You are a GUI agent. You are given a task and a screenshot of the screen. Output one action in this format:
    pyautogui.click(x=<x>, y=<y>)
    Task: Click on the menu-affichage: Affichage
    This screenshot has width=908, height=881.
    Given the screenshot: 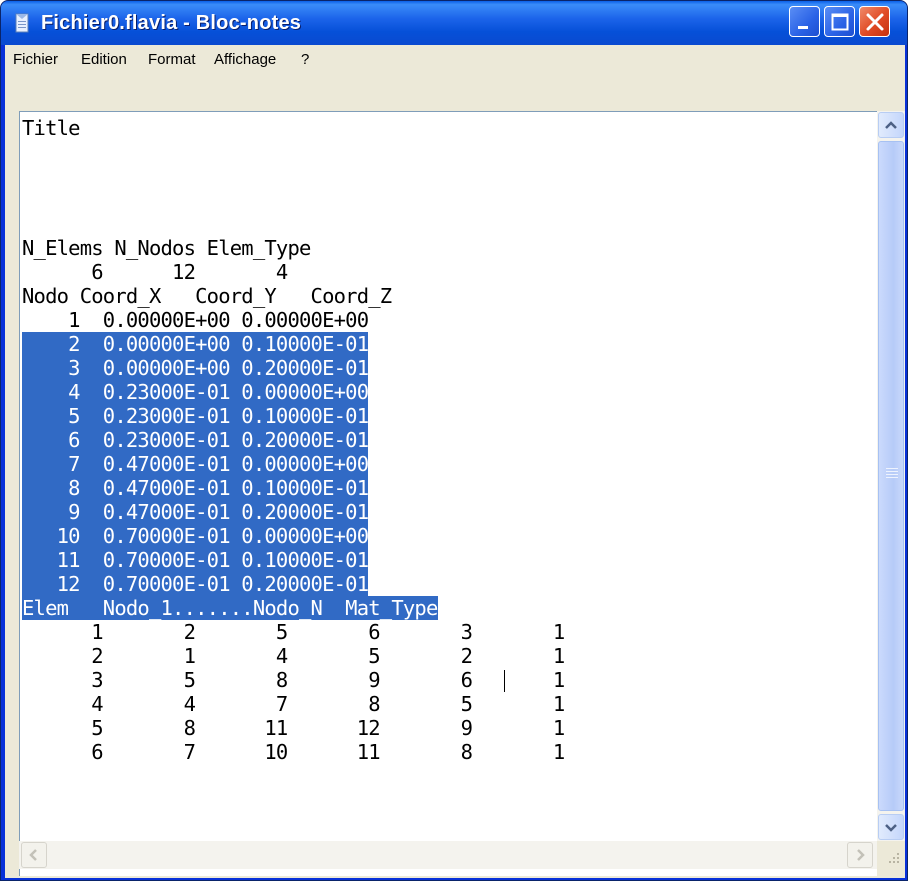 What is the action you would take?
    pyautogui.click(x=245, y=60)
    